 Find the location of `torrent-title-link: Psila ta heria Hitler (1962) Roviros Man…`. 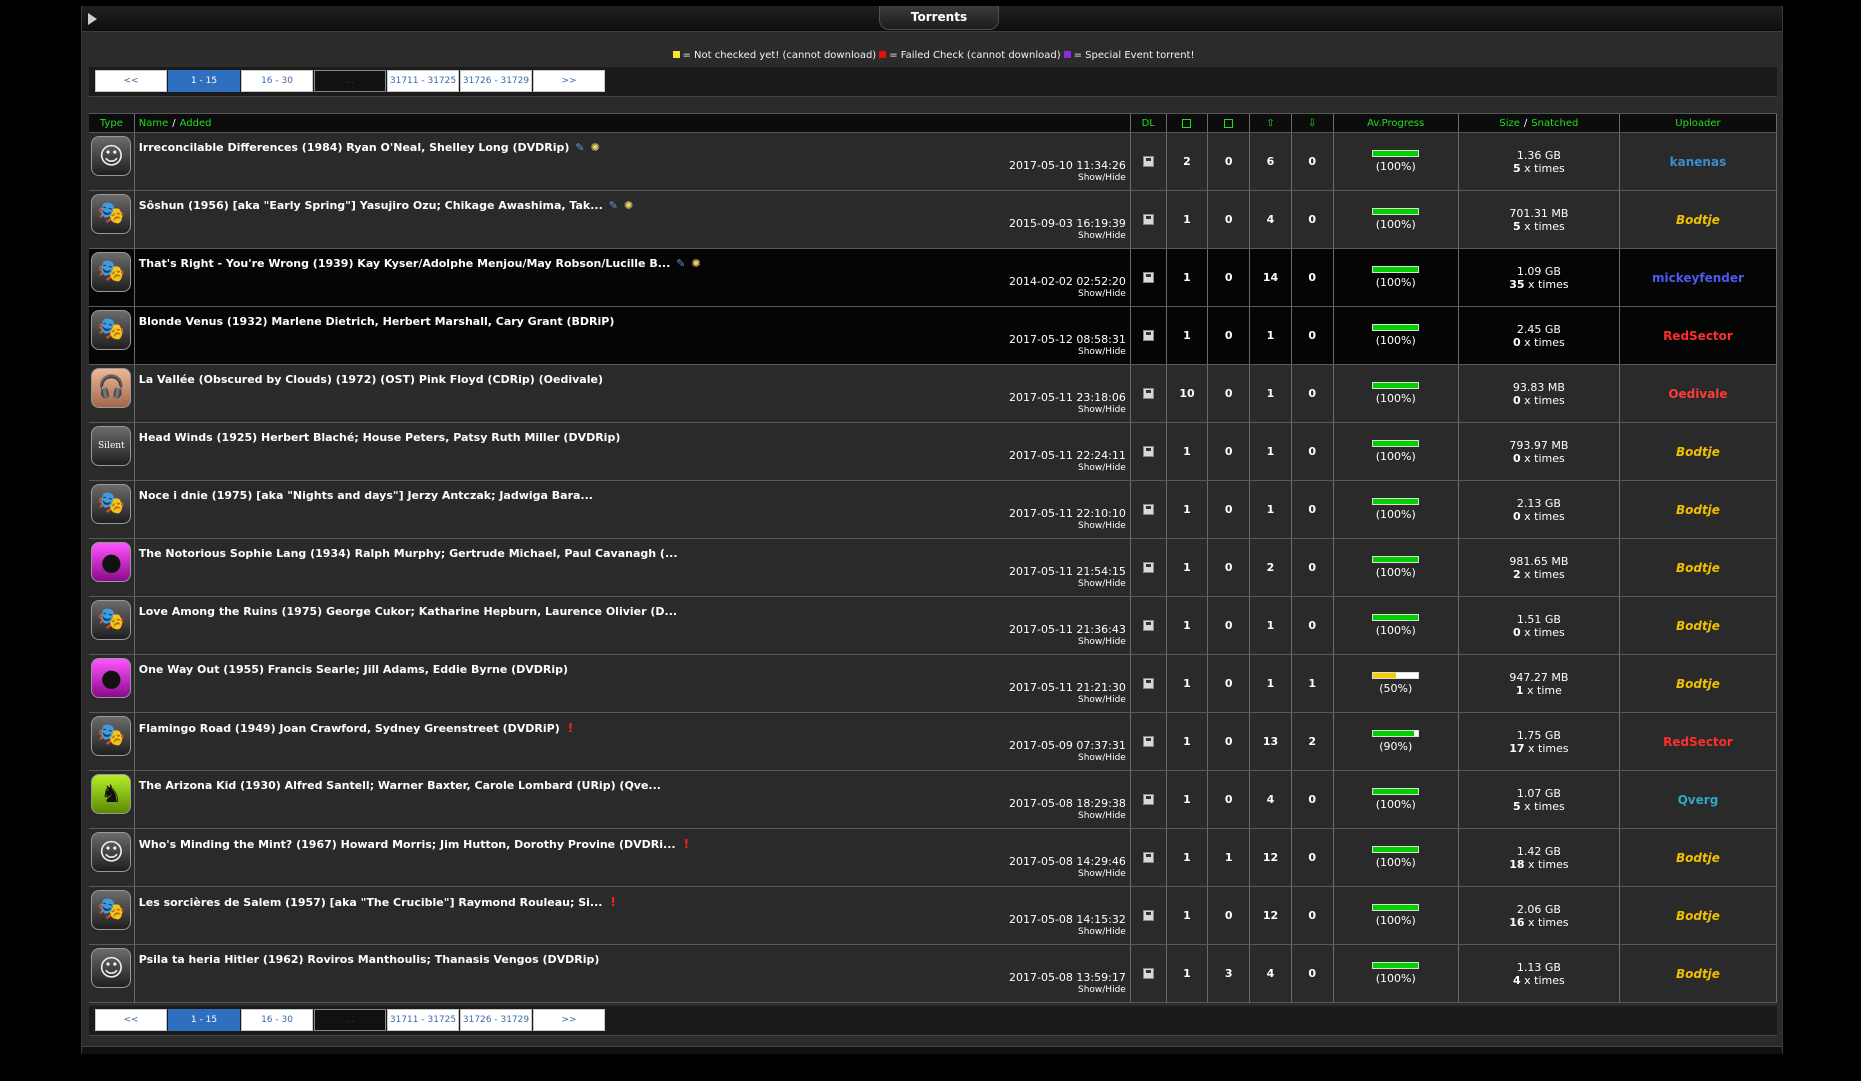

torrent-title-link: Psila ta heria Hitler (1962) Roviros Man… is located at coordinates (369, 959).